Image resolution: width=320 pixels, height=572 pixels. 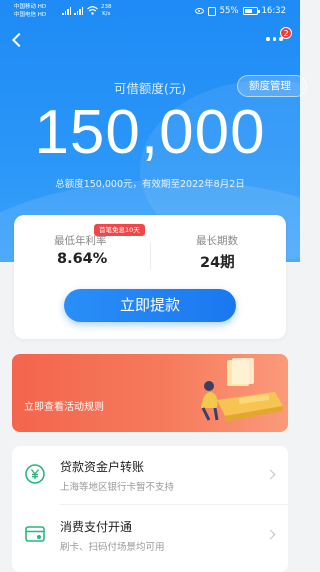 What do you see at coordinates (274, 11) in the screenshot?
I see `clock: 16:32` at bounding box center [274, 11].